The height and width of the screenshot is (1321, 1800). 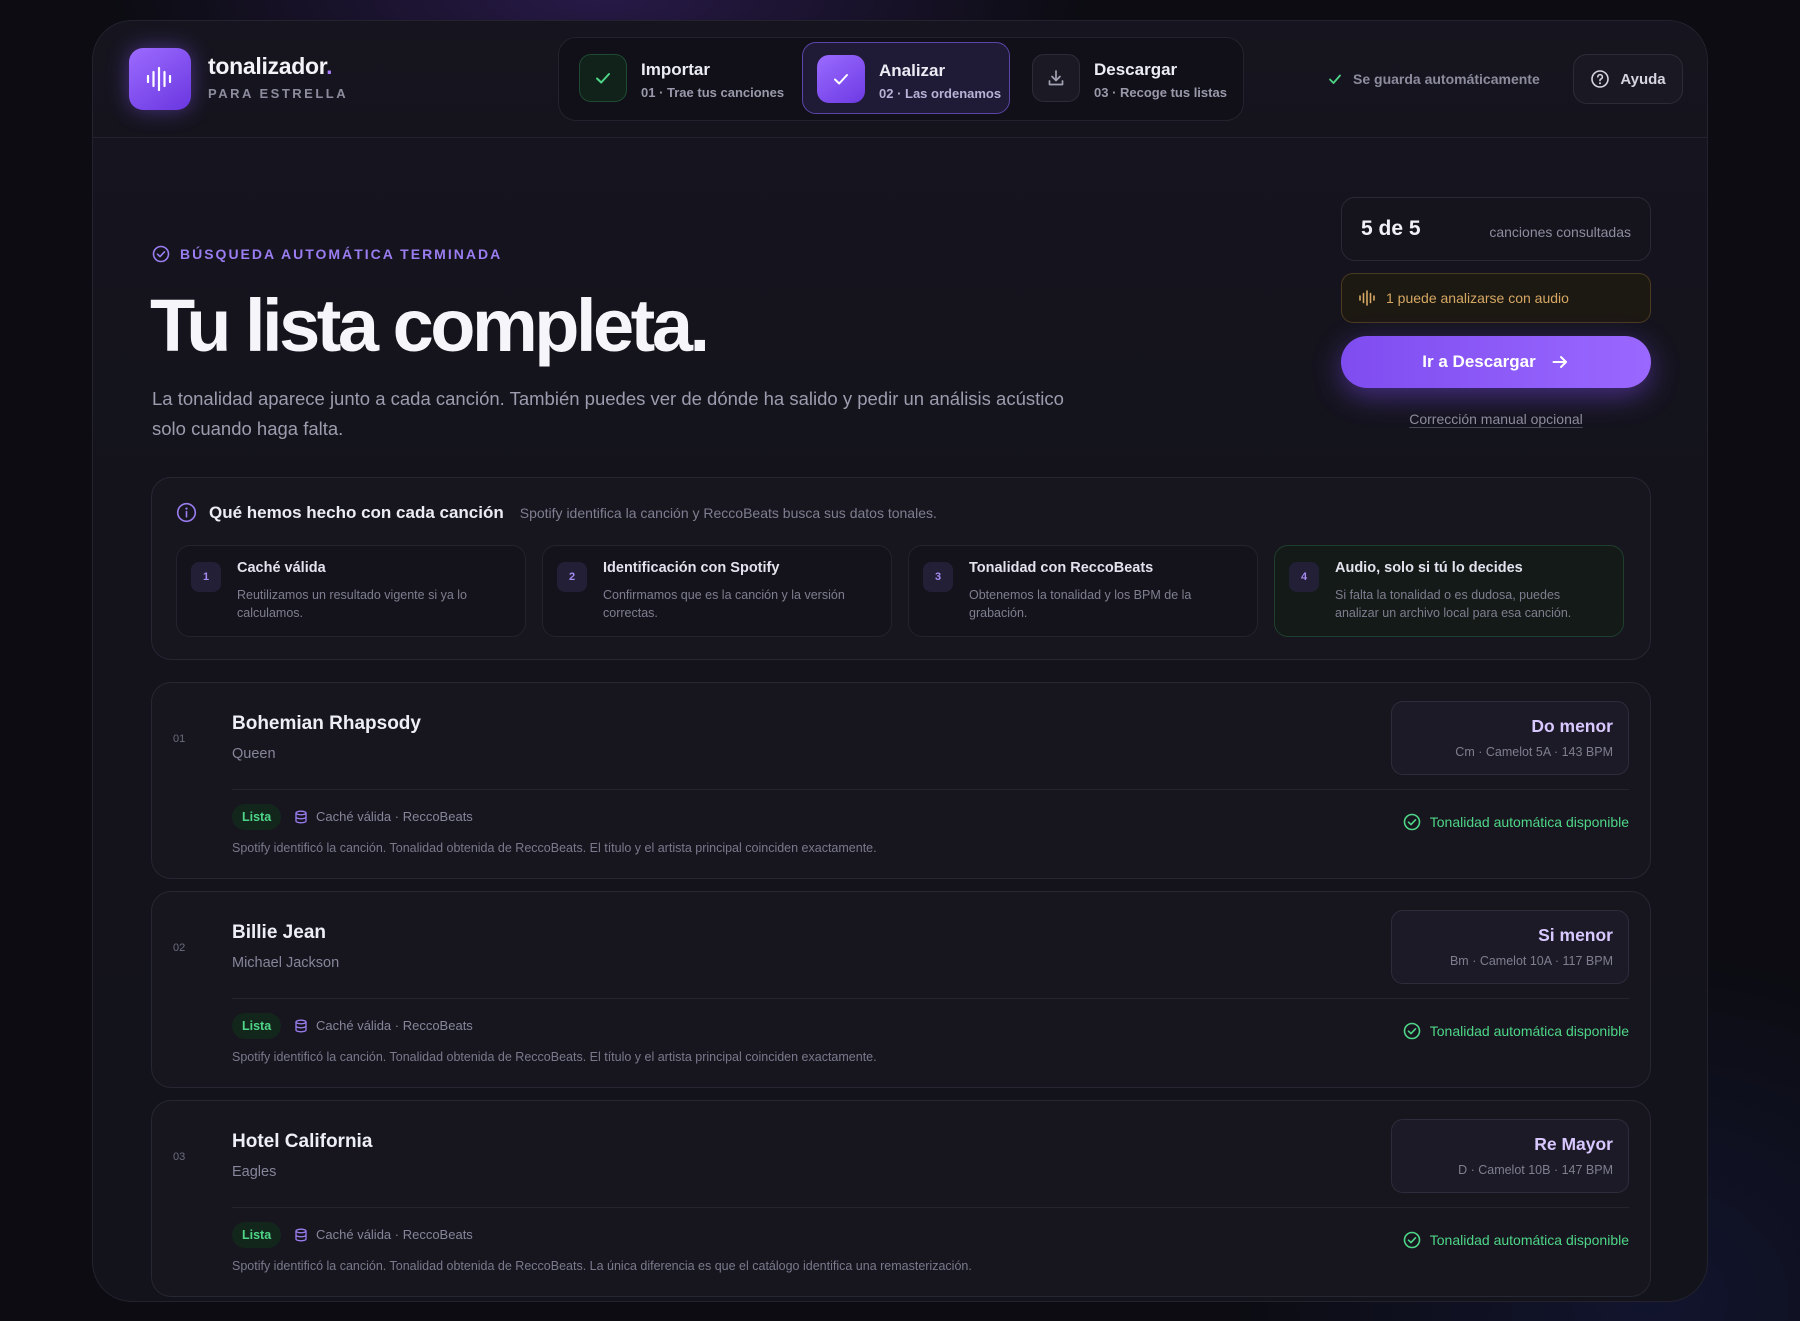 I want to click on key-name: Do menor, so click(x=1572, y=726).